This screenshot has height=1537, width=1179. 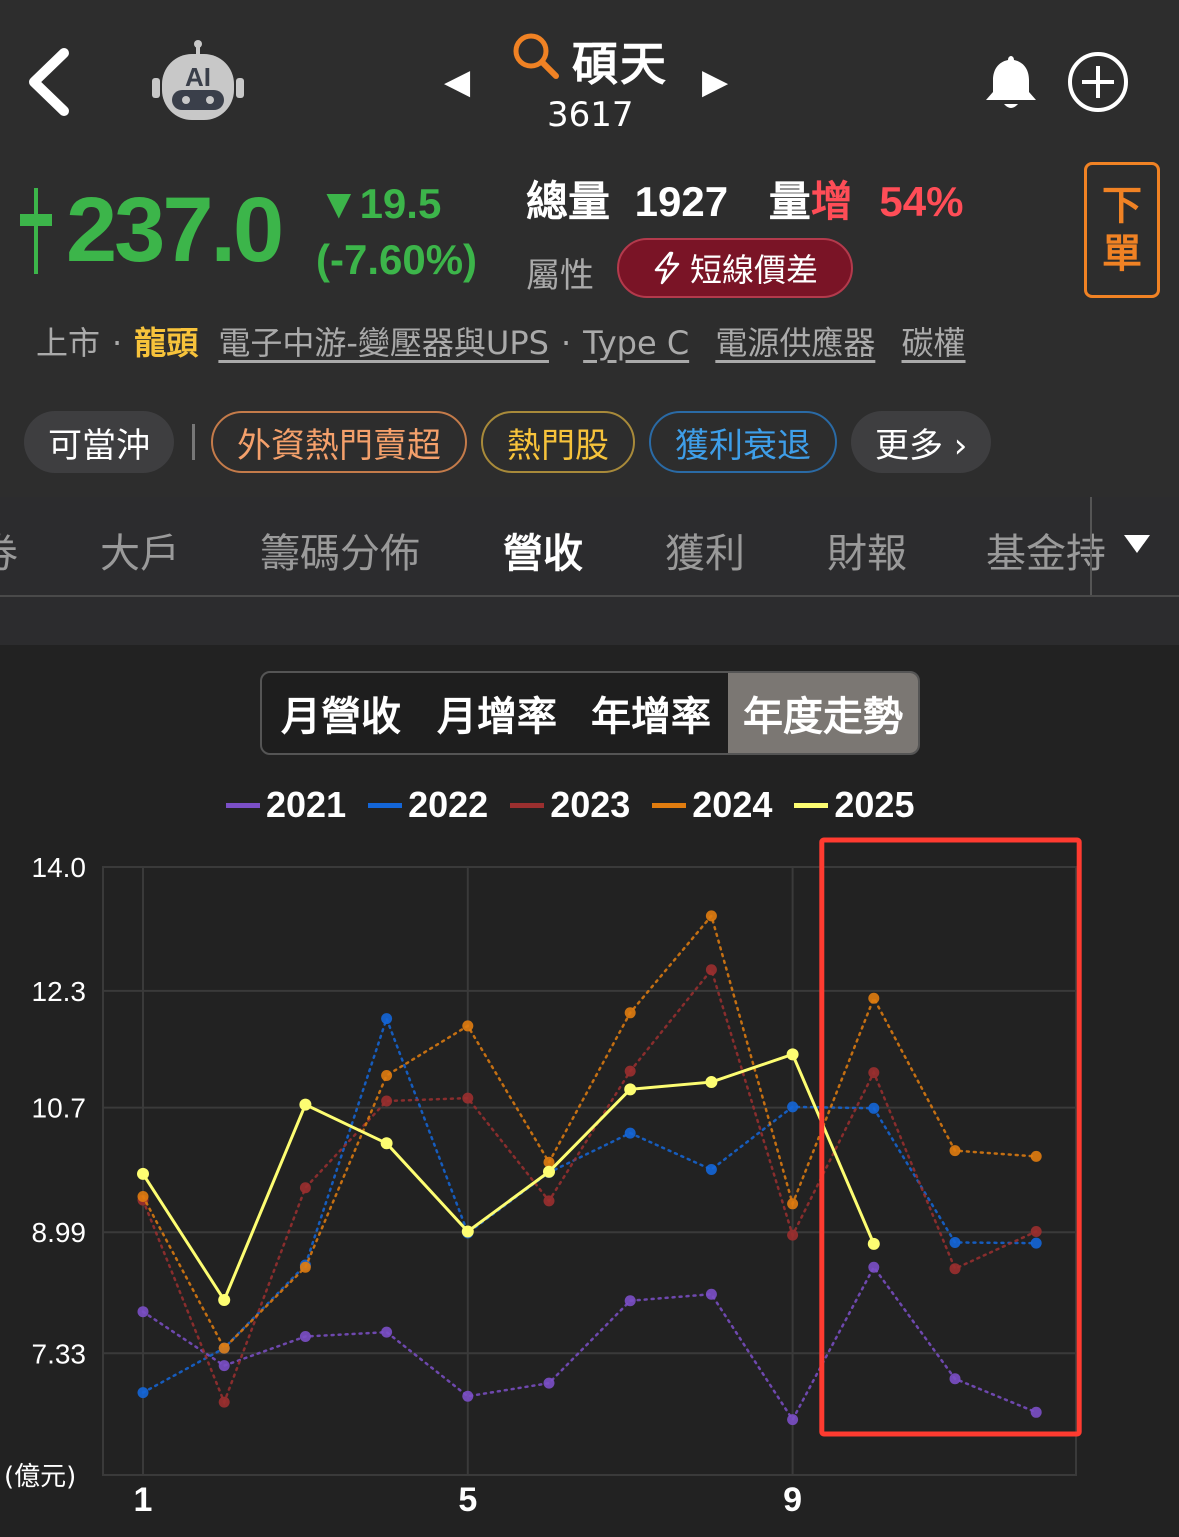 What do you see at coordinates (143, 1500) in the screenshot?
I see `x-tick-label: 1` at bounding box center [143, 1500].